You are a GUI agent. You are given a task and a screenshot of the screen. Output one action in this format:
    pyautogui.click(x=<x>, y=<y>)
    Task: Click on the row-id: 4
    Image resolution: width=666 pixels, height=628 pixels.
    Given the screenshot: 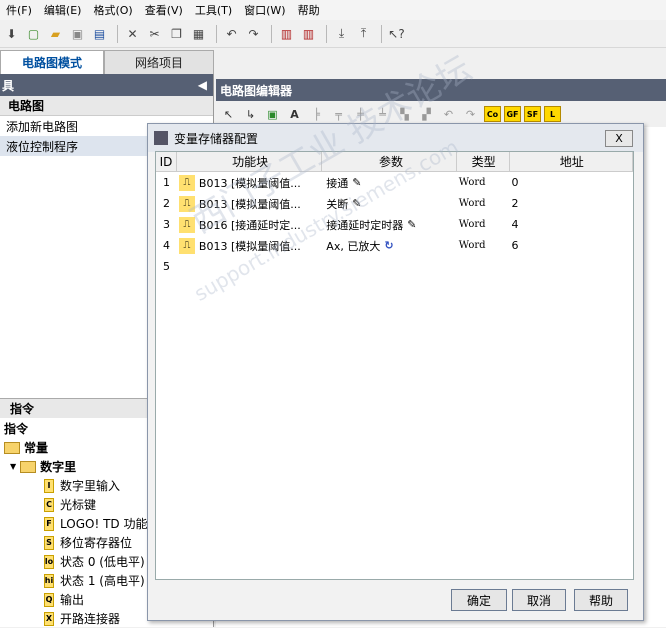 What is the action you would take?
    pyautogui.click(x=166, y=245)
    